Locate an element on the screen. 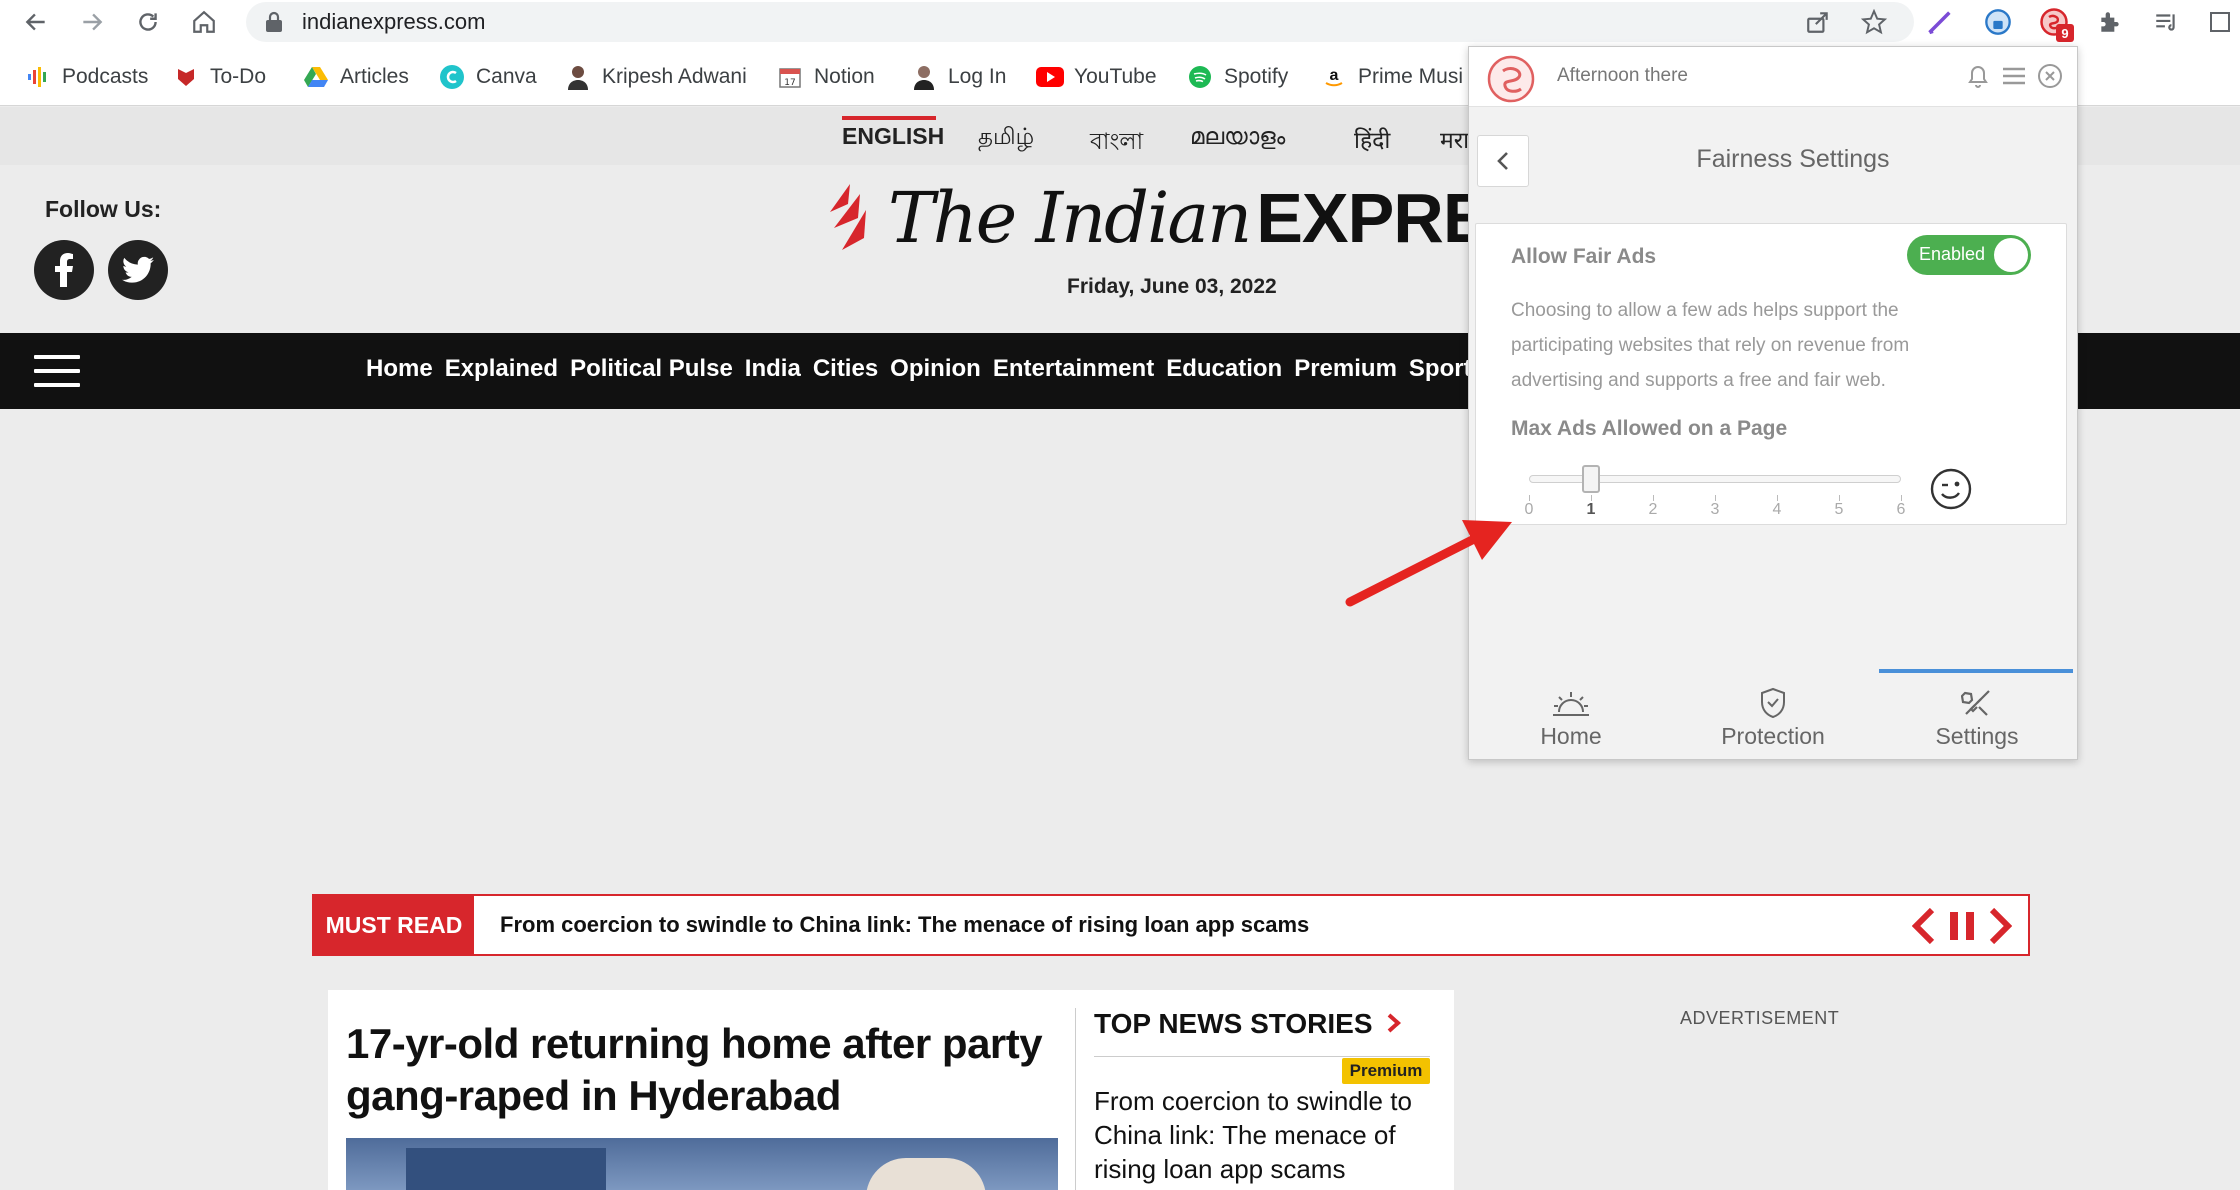 This screenshot has height=1190, width=2240. bookmark-to-do: To-Do is located at coordinates (219, 77).